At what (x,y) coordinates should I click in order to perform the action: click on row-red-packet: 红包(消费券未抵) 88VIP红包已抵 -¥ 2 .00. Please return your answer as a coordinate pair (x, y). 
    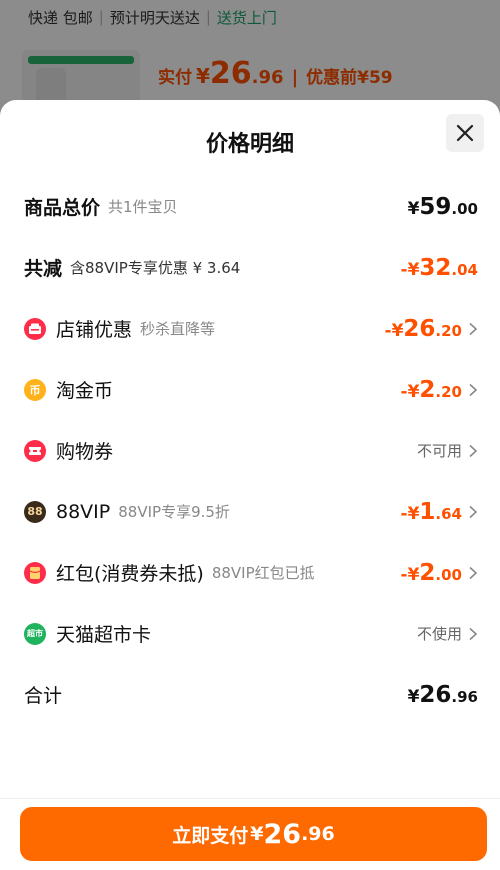
    Looking at the image, I should click on (250, 572).